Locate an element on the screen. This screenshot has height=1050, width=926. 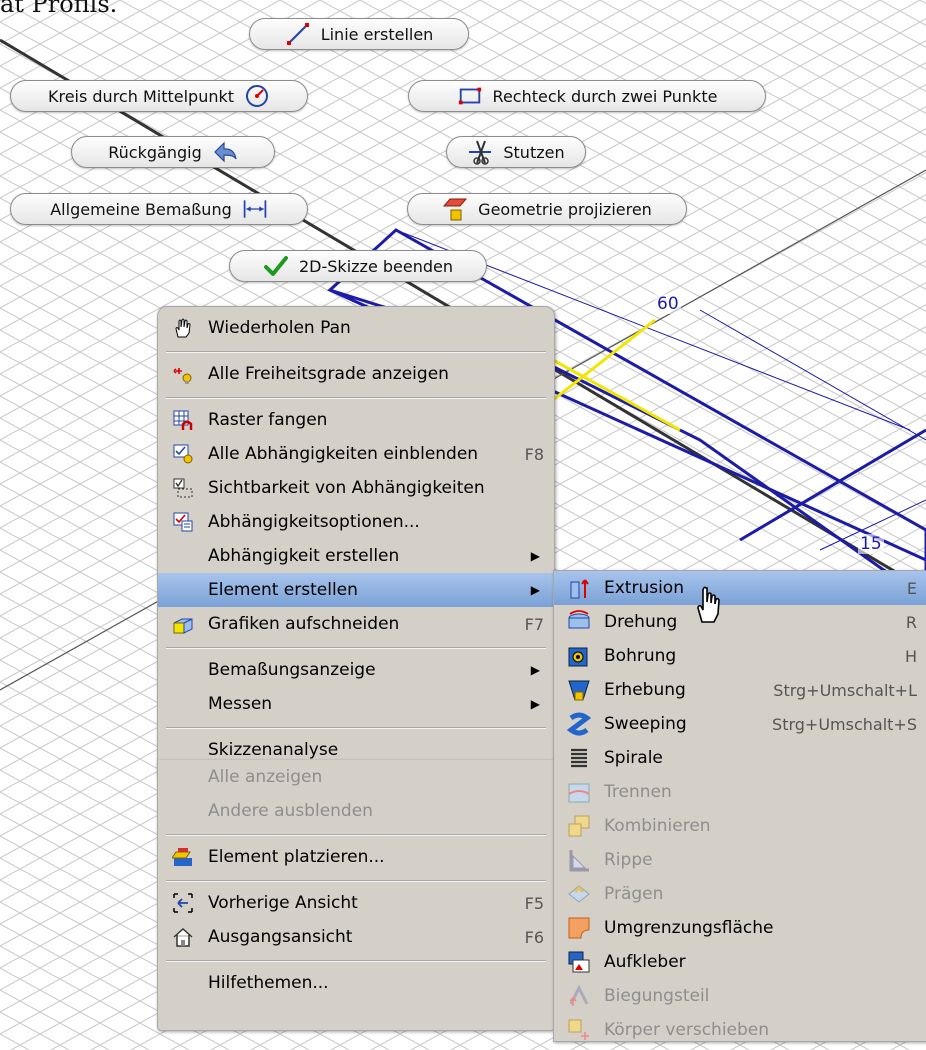
rectangle-button: Rechteck durch zwei Punkte is located at coordinates (587, 96).